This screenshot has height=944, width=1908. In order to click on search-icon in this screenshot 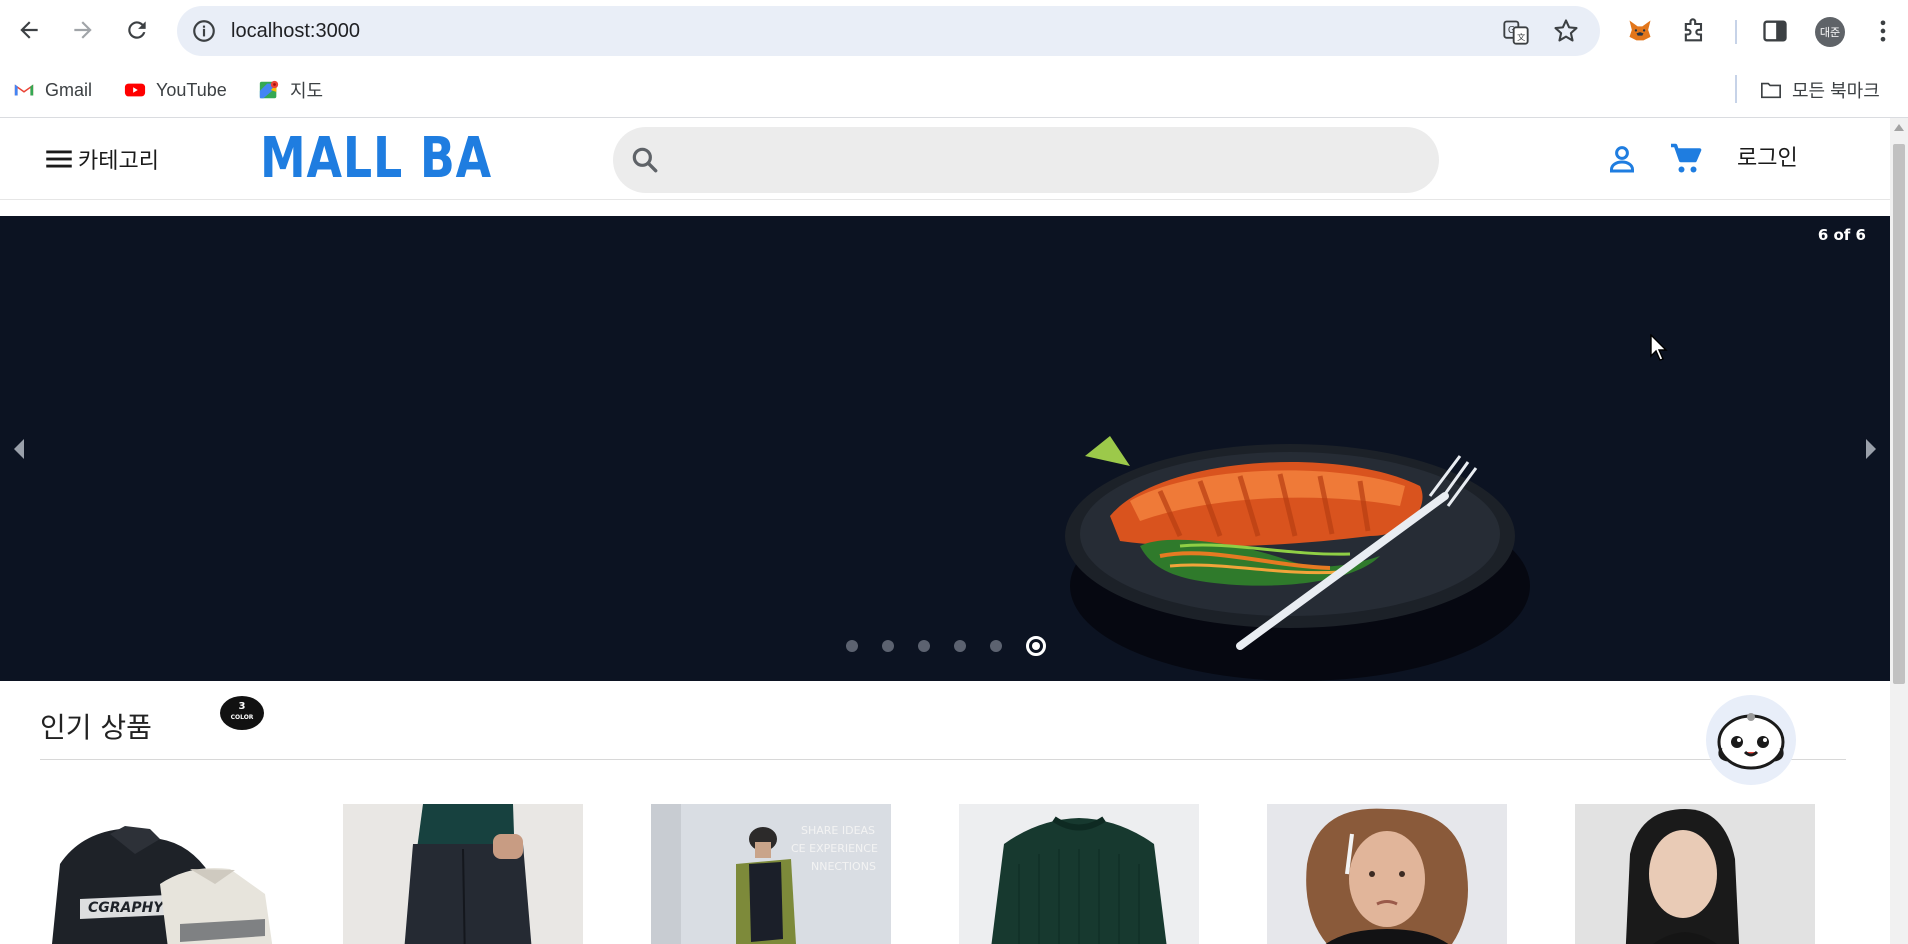, I will do `click(645, 160)`.